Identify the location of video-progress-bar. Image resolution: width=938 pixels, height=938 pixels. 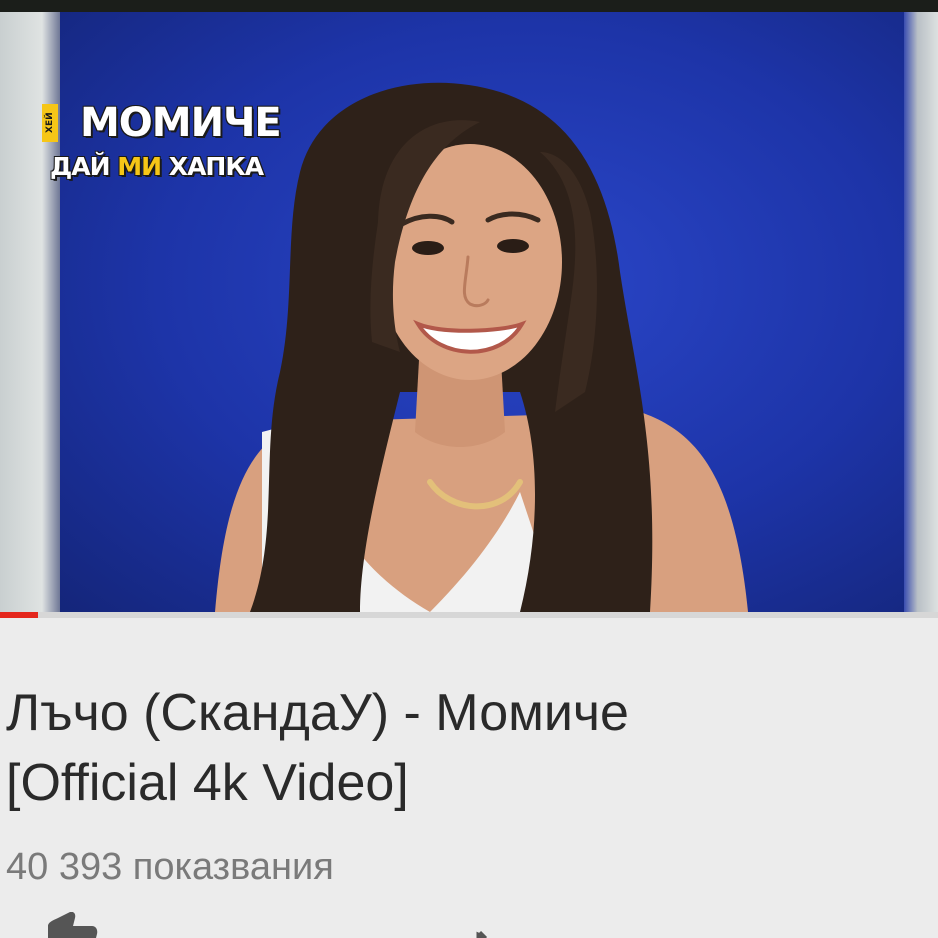
(469, 615).